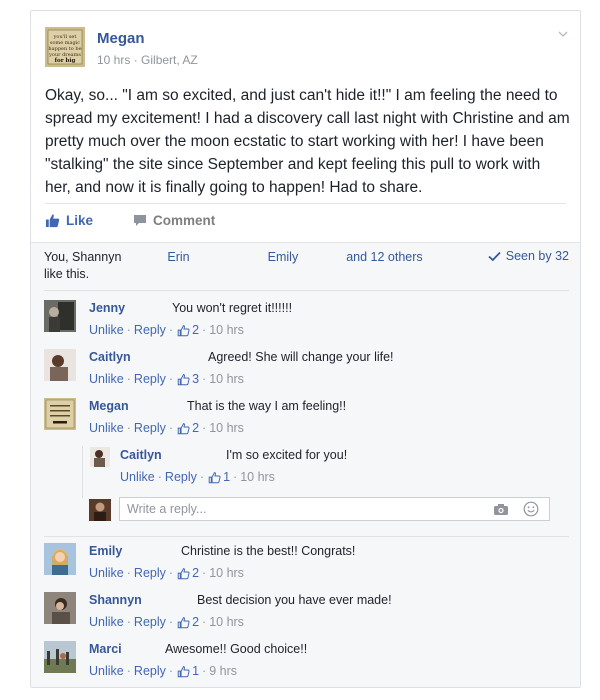 The image size is (600, 700). Describe the element at coordinates (537, 256) in the screenshot. I see `seen-count: Seen by 32` at that location.